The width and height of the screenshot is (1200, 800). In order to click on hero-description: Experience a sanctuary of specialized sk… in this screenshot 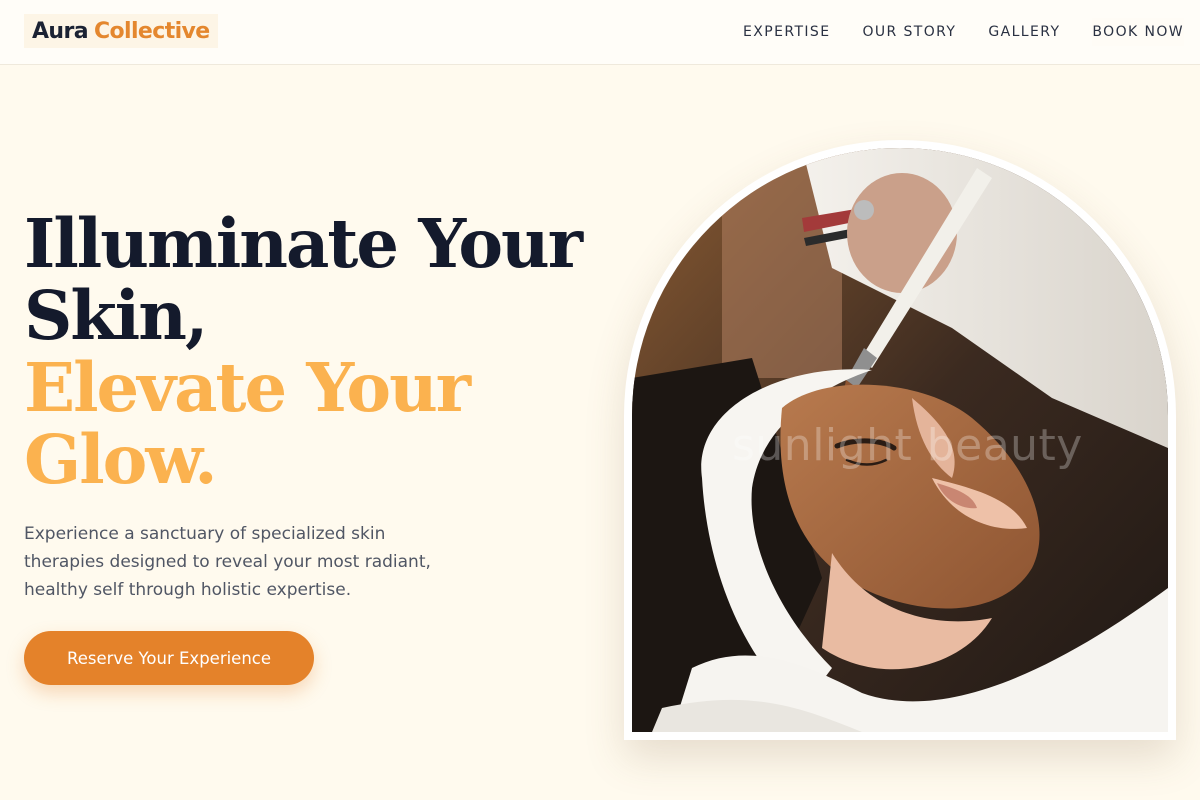, I will do `click(227, 562)`.